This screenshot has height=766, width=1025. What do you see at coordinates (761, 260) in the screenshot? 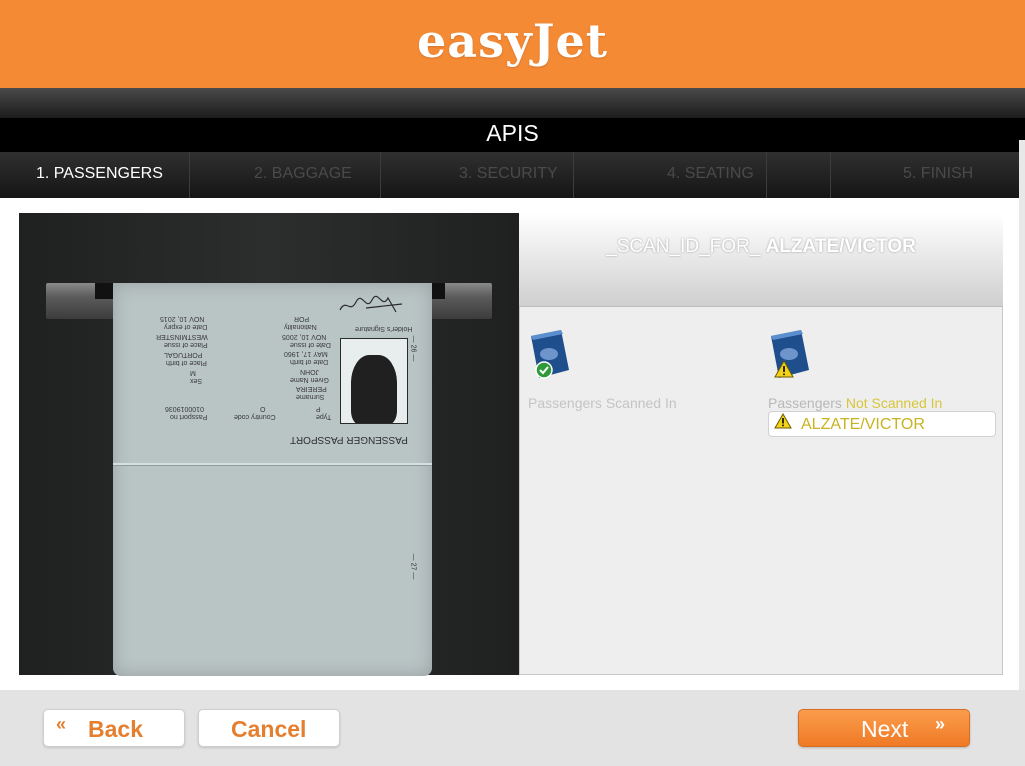
I see `scan-panel-header` at bounding box center [761, 260].